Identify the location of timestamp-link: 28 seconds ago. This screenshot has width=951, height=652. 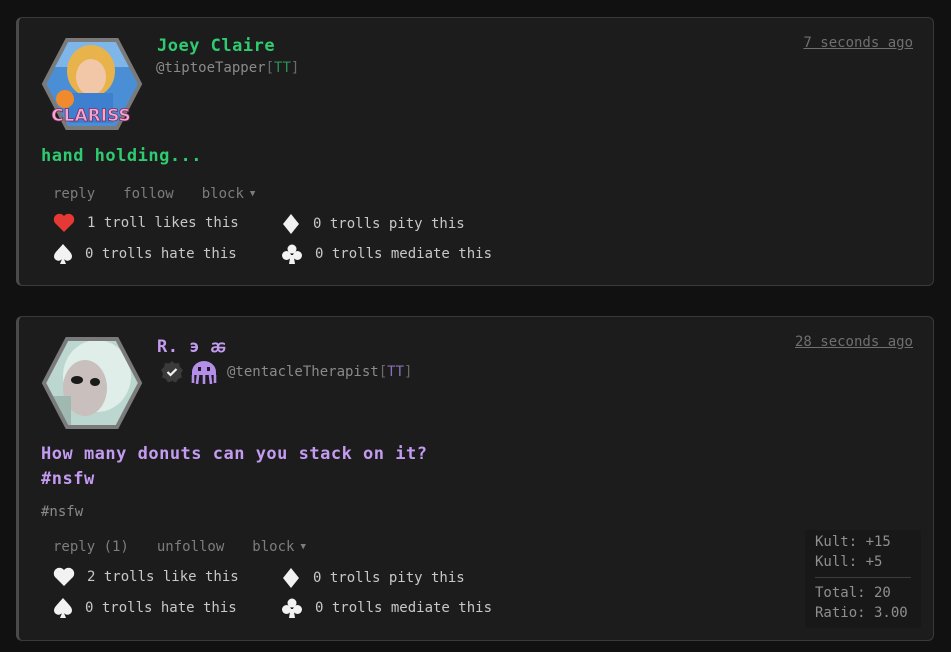
(854, 342).